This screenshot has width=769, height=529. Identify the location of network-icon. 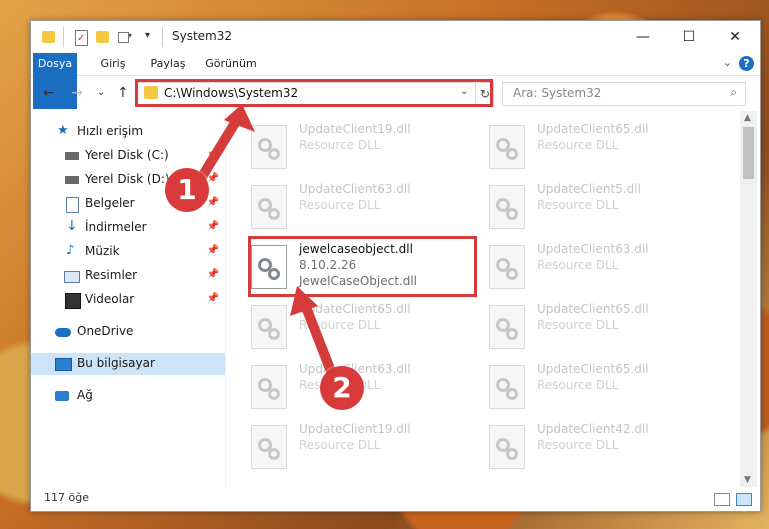
(62, 396).